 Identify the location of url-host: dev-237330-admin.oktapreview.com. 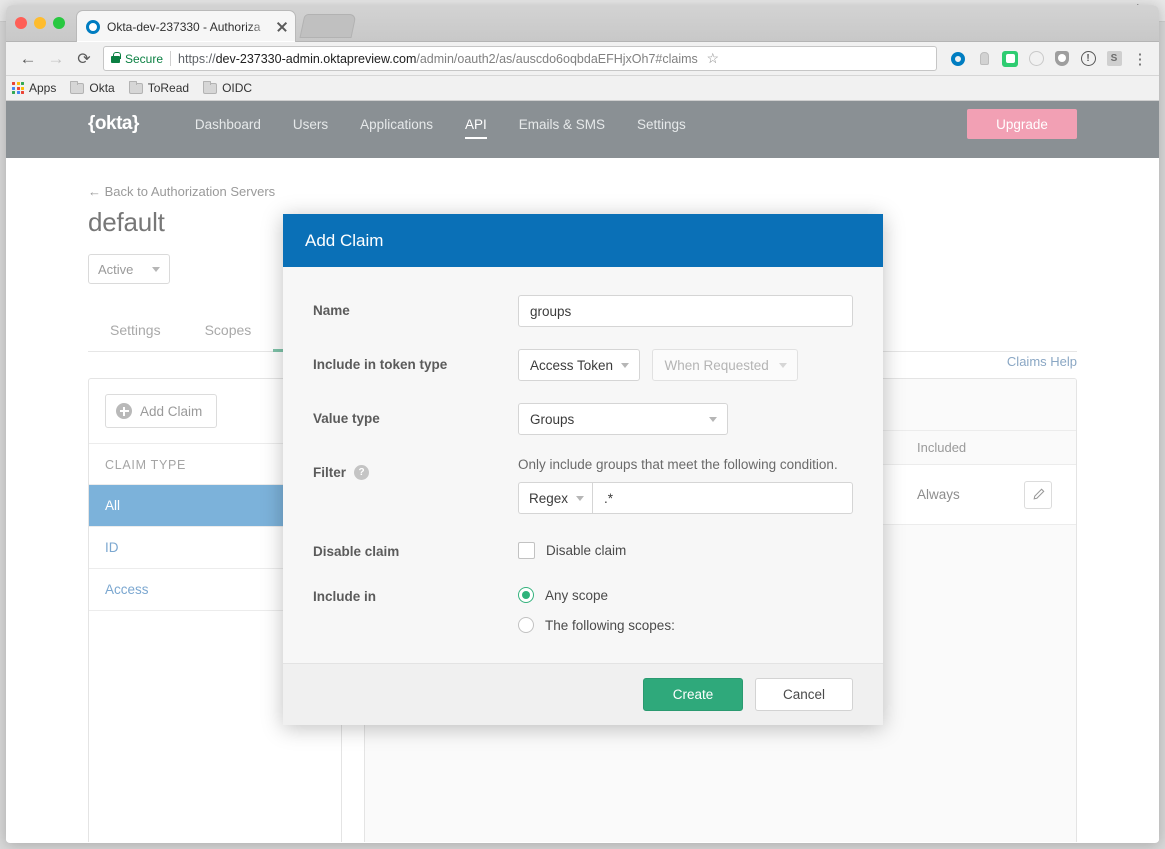
(316, 58).